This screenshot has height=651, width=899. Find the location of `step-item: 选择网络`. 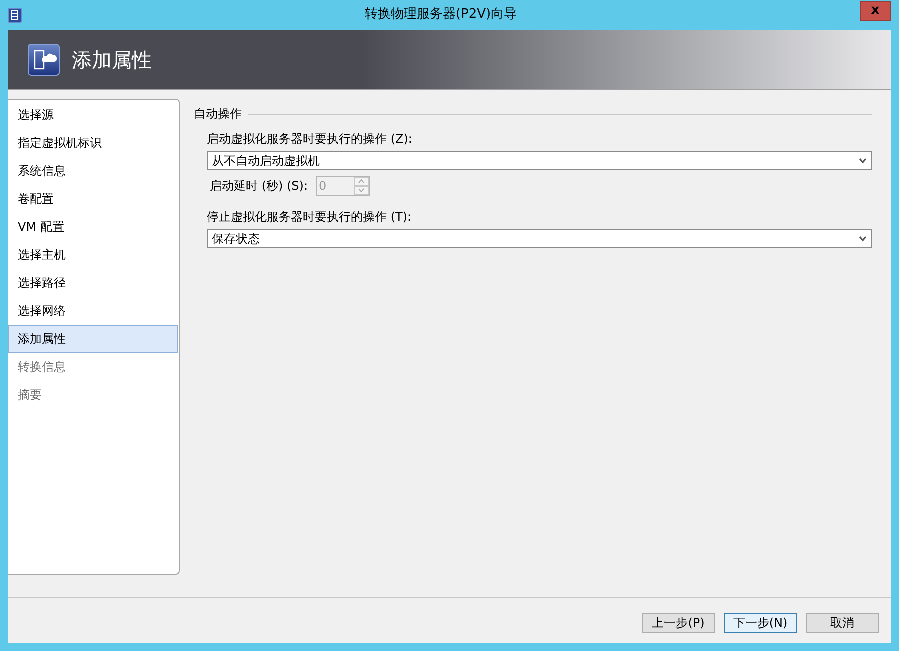

step-item: 选择网络 is located at coordinates (93, 311).